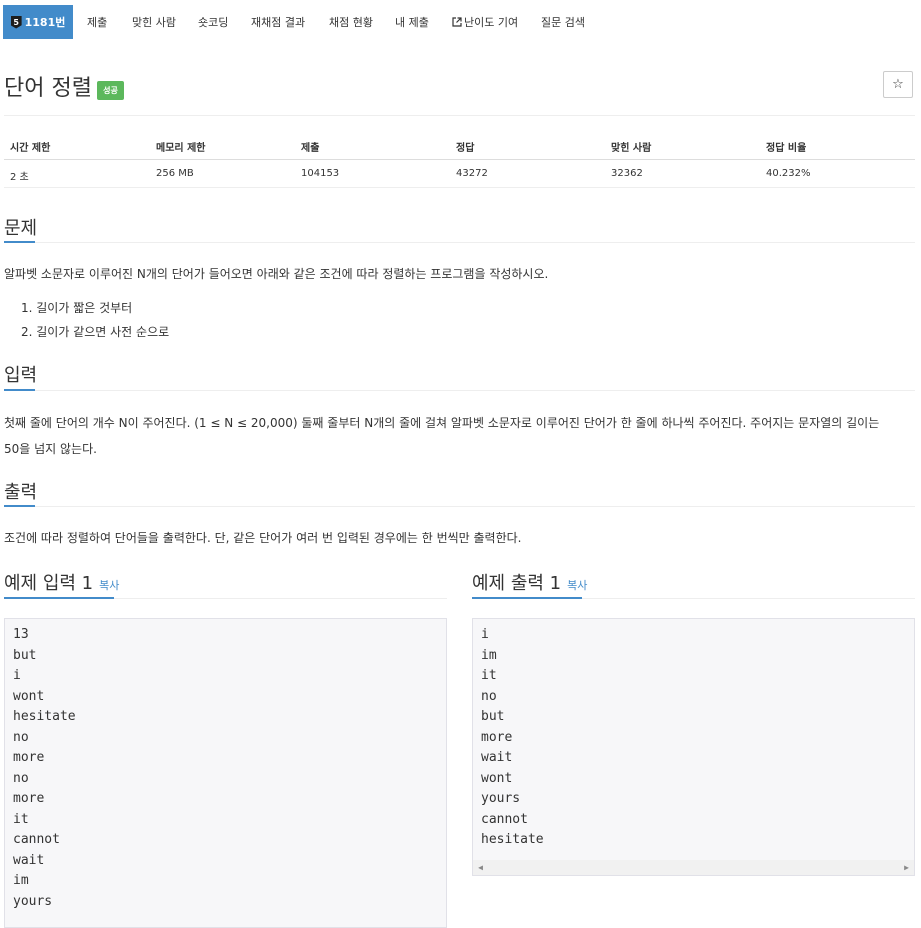  What do you see at coordinates (480, 867) in the screenshot?
I see `scroll-left-icon: ◀` at bounding box center [480, 867].